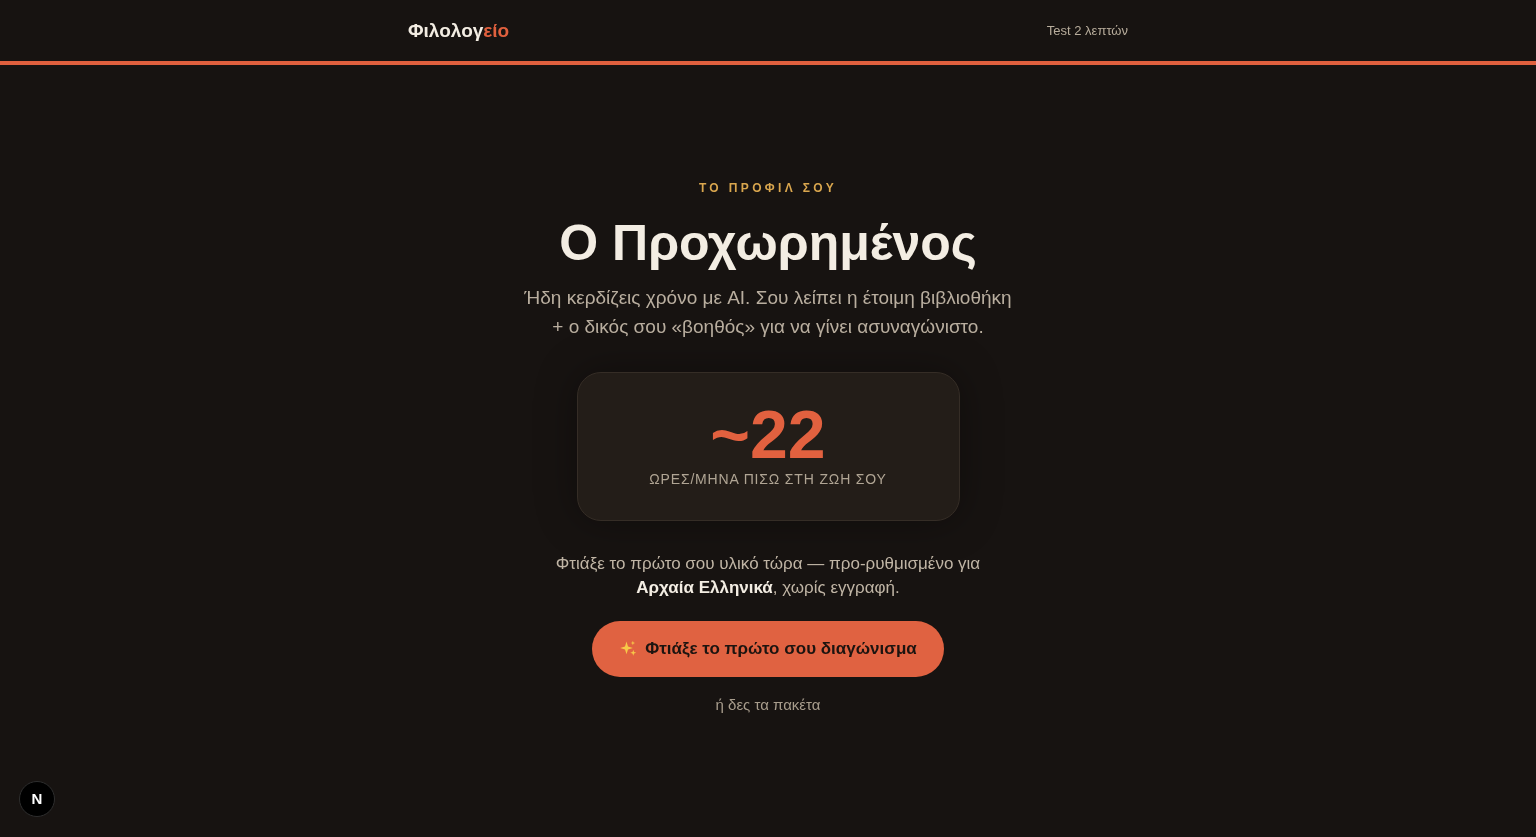 The width and height of the screenshot is (1536, 837). I want to click on sparkle-icon, so click(628, 649).